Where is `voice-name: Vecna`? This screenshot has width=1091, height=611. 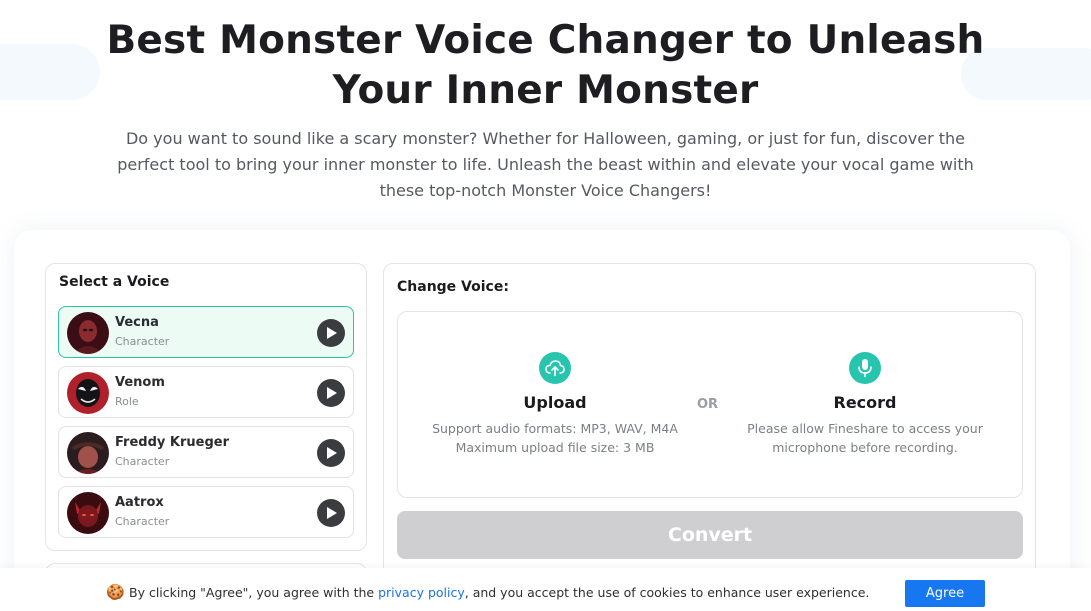
voice-name: Vecna is located at coordinates (137, 322).